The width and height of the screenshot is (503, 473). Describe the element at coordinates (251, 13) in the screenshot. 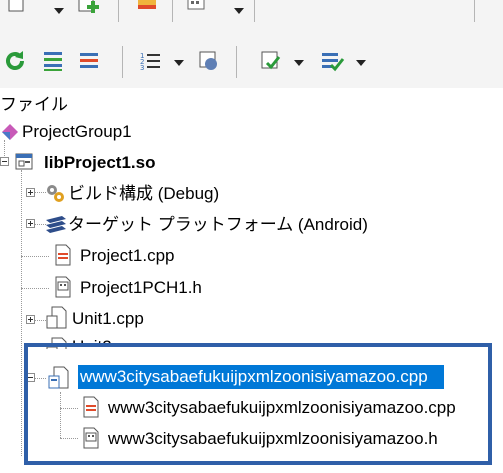

I see `toolbar-top` at that location.